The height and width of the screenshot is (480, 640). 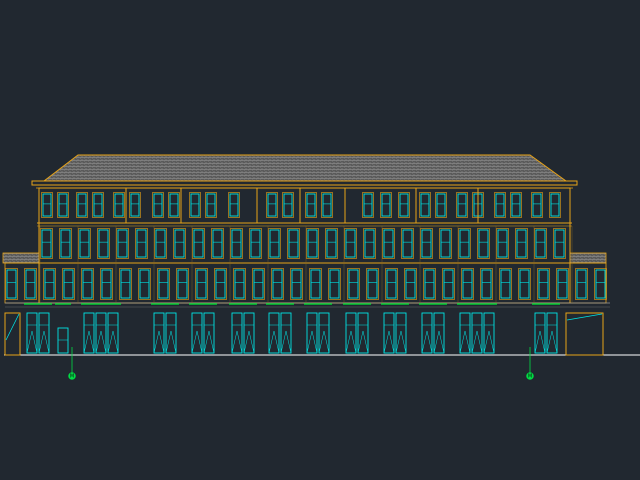 What do you see at coordinates (584, 317) in the screenshot?
I see `right-gate-diag` at bounding box center [584, 317].